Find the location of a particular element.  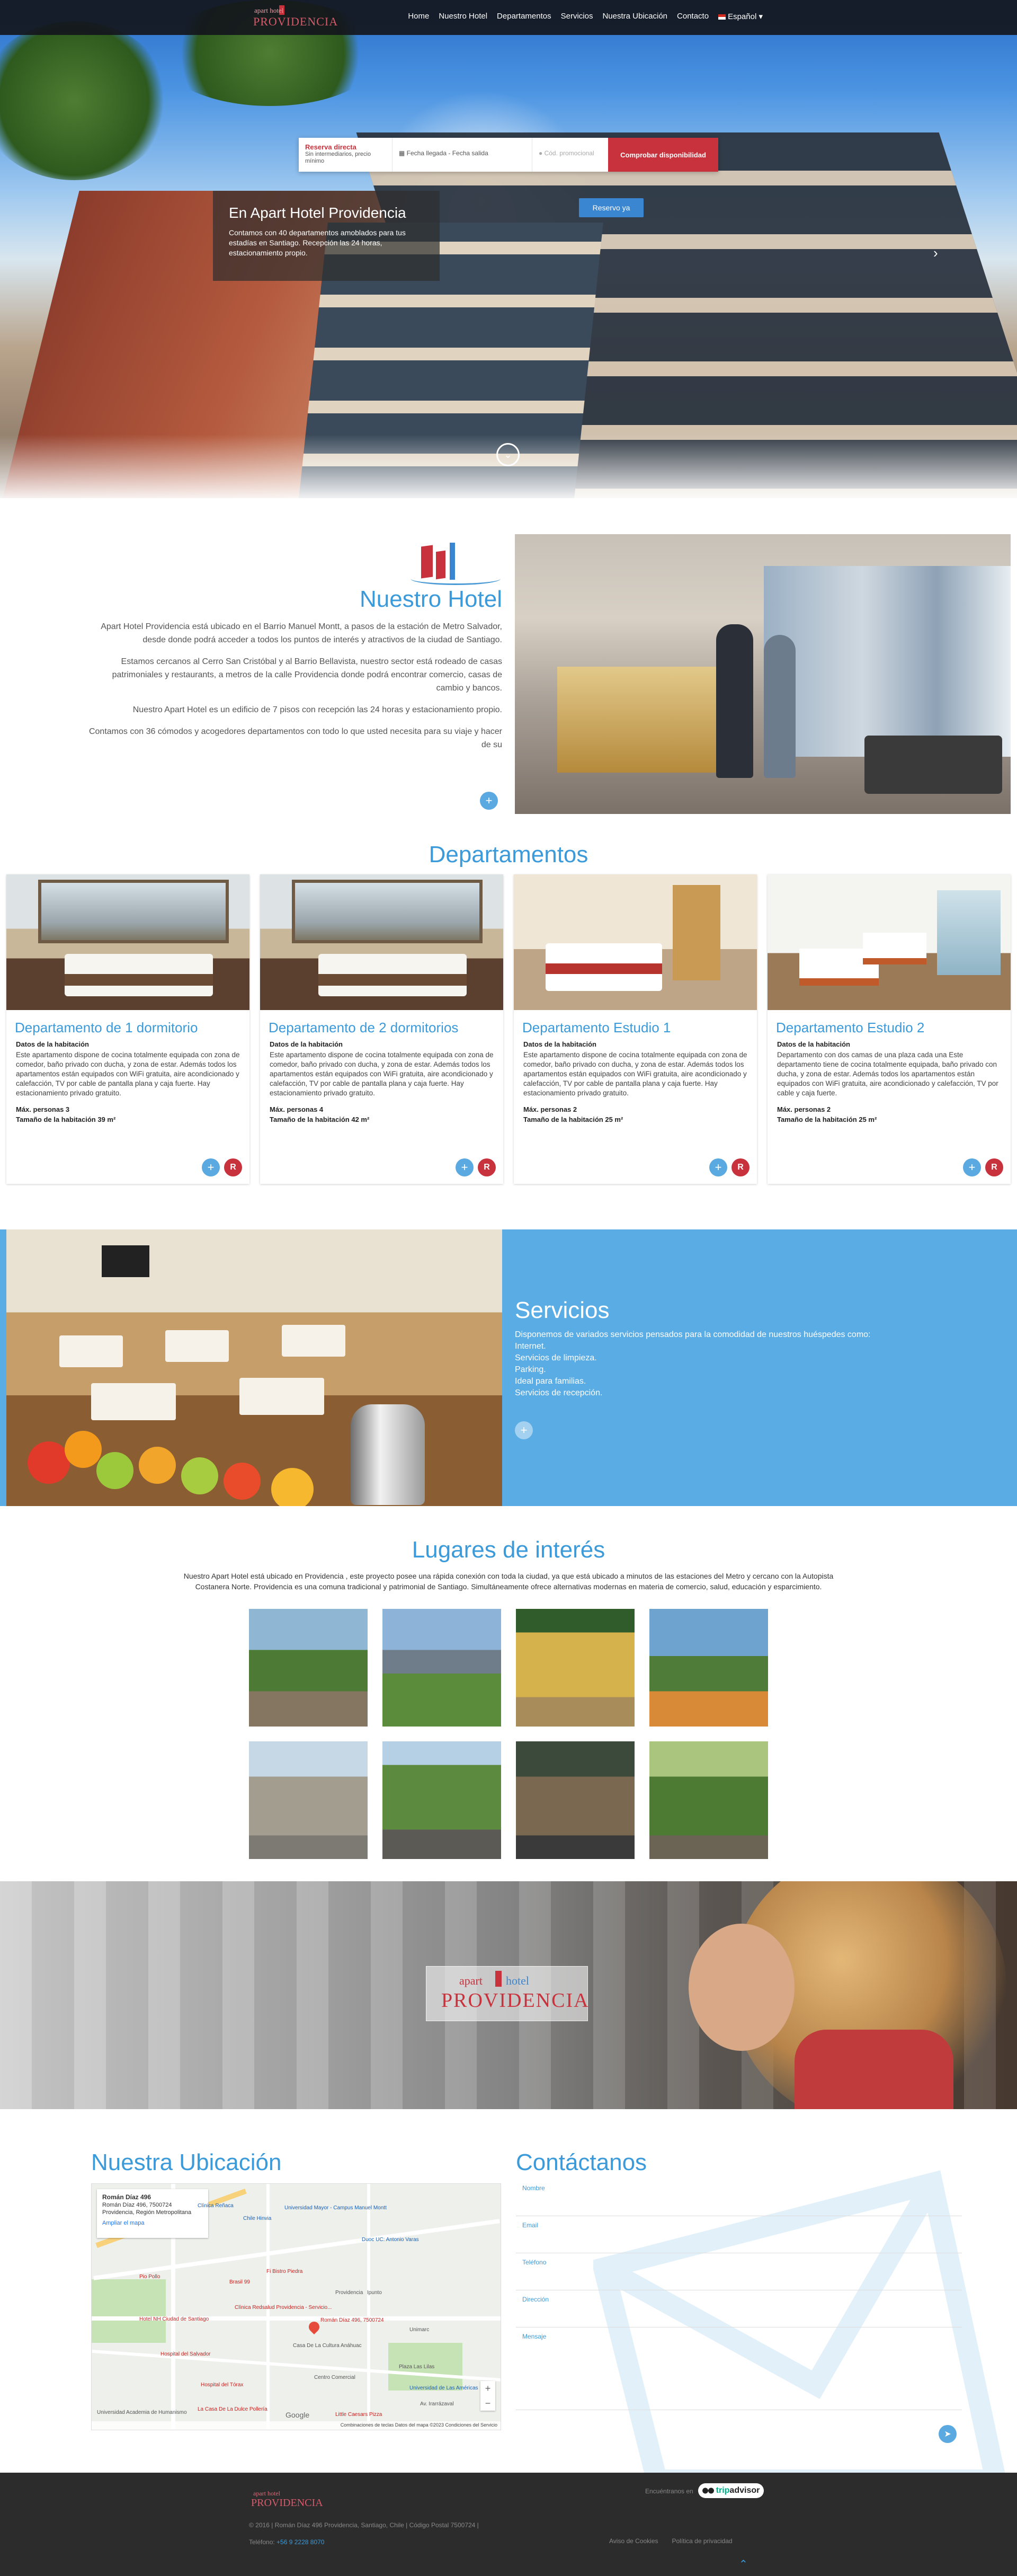

cookies-link: Aviso de Cookies is located at coordinates (633, 2541).